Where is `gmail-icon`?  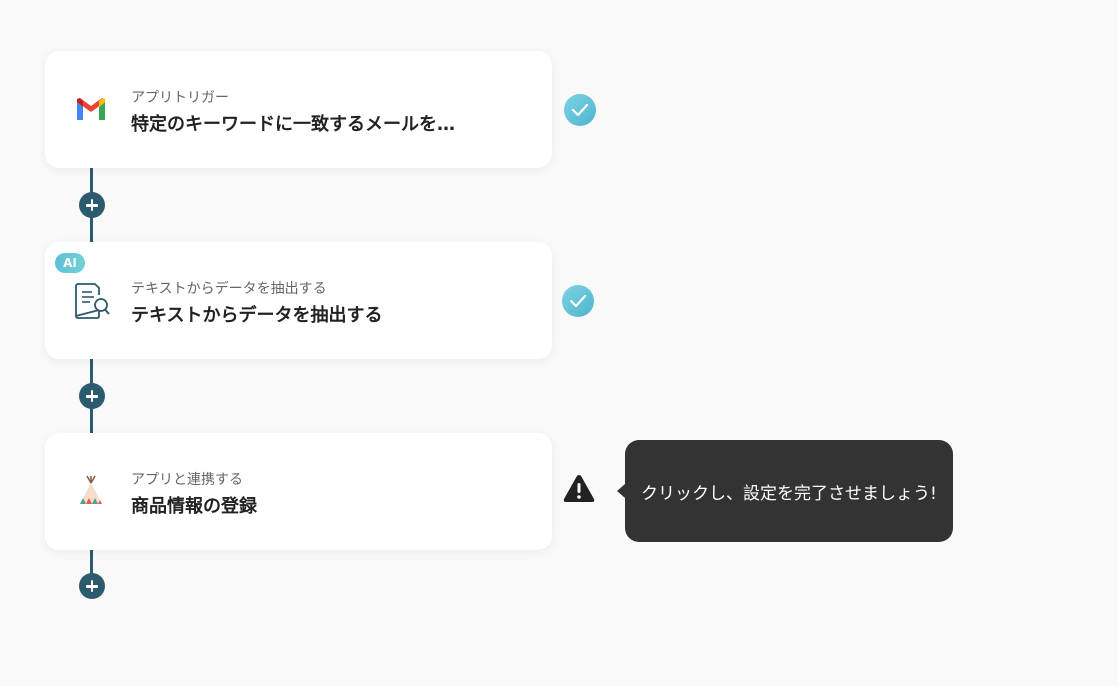 gmail-icon is located at coordinates (91, 109).